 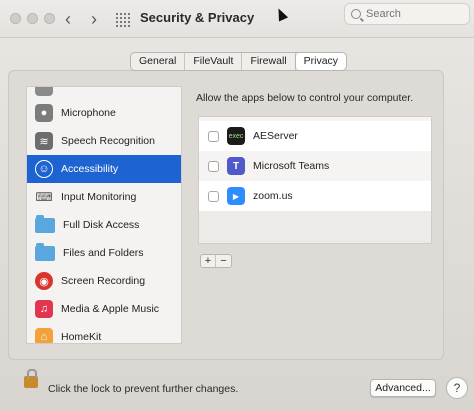 I want to click on show-all-grid-icon, so click(x=123, y=20).